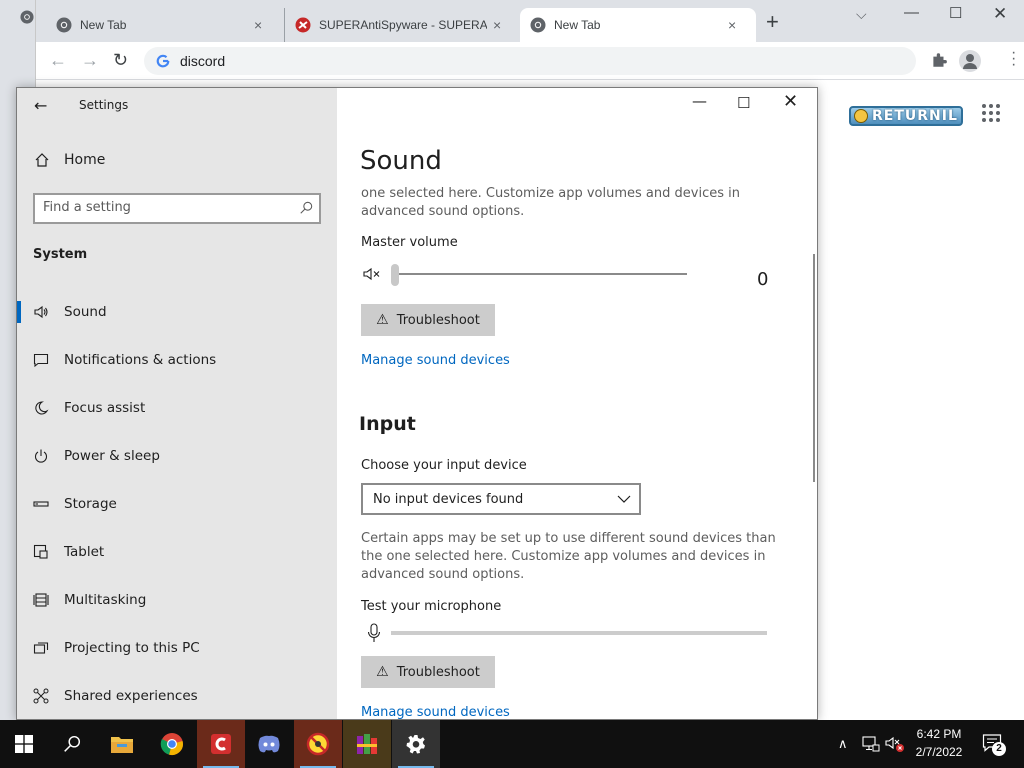 This screenshot has width=1024, height=768. Describe the element at coordinates (843, 744) in the screenshot. I see `tray-overflow-chevron-icon: ∧` at that location.